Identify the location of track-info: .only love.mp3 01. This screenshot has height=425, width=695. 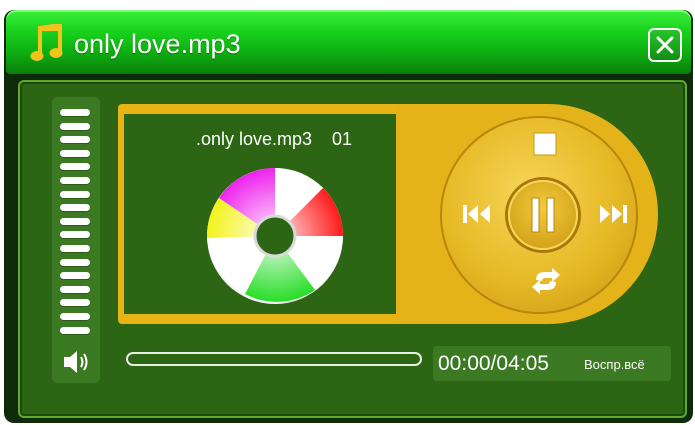
(274, 139).